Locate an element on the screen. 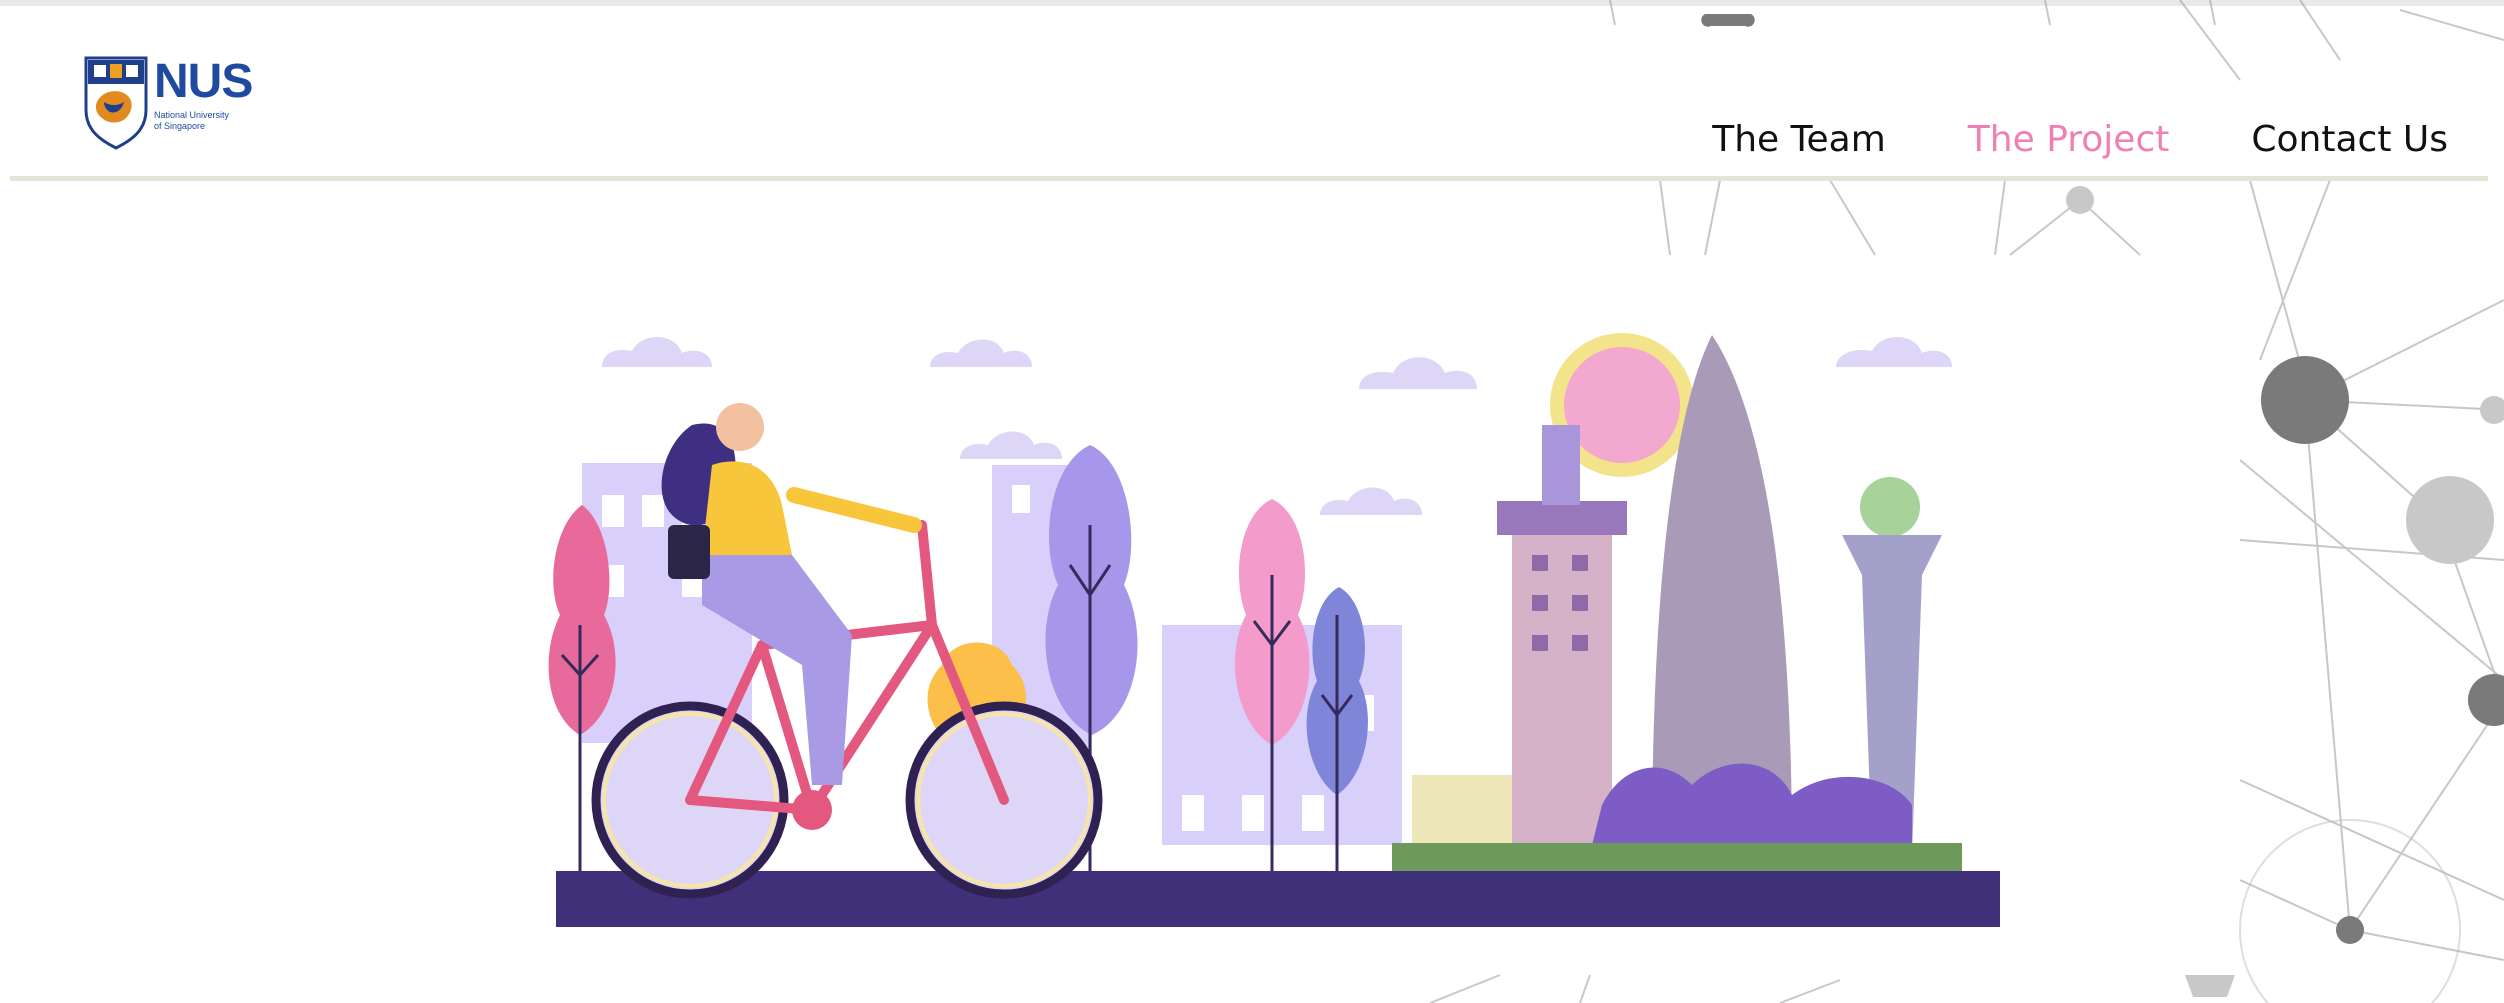  nav-link-the-team: The Team is located at coordinates (1799, 140).